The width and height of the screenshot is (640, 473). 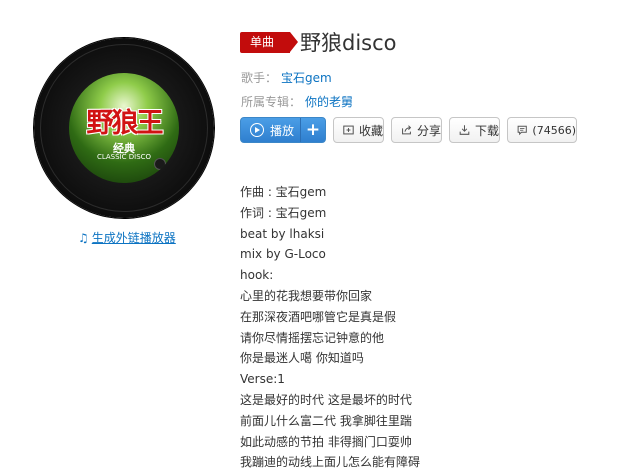 I want to click on play-label: 播放, so click(x=282, y=130).